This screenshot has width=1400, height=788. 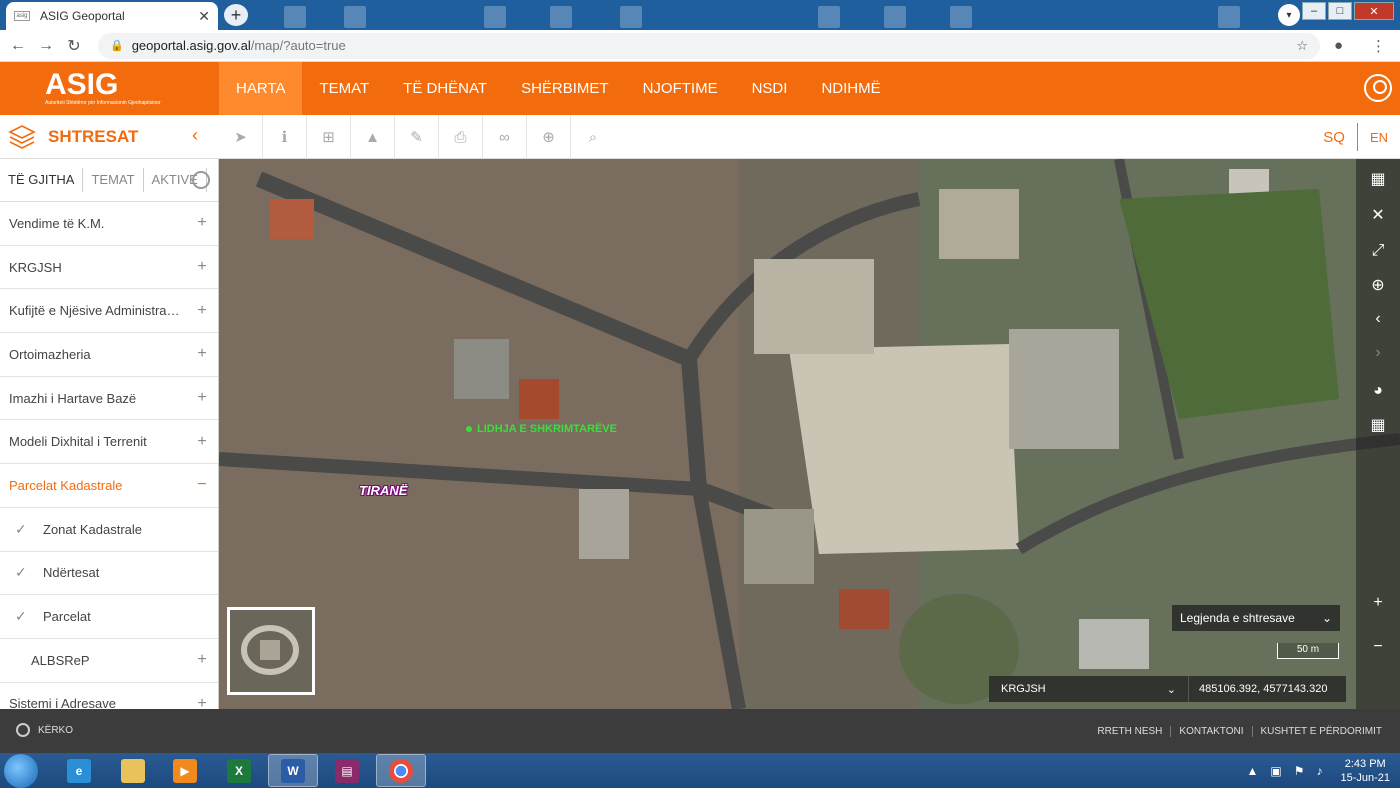 I want to click on layer-group-row: Kufijtë e Njësive Administrative +, so click(x=109, y=311).